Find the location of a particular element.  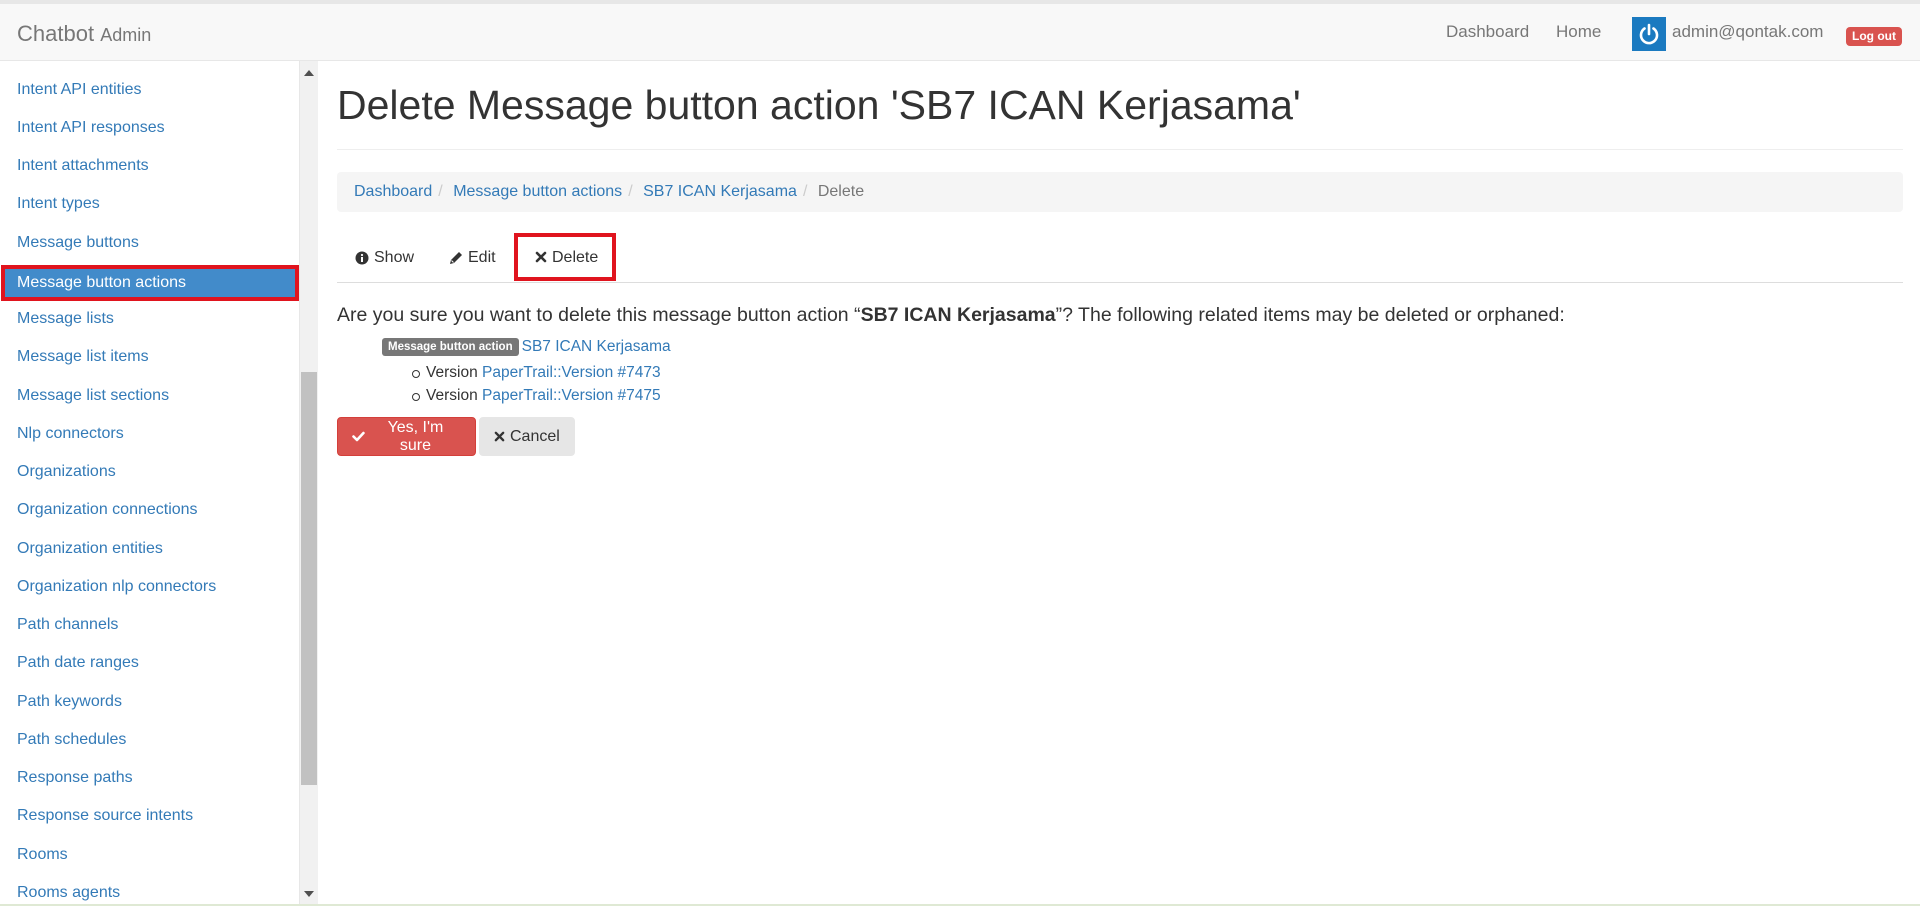

confirm-delete-button: Yes, I'm sure is located at coordinates (406, 436).